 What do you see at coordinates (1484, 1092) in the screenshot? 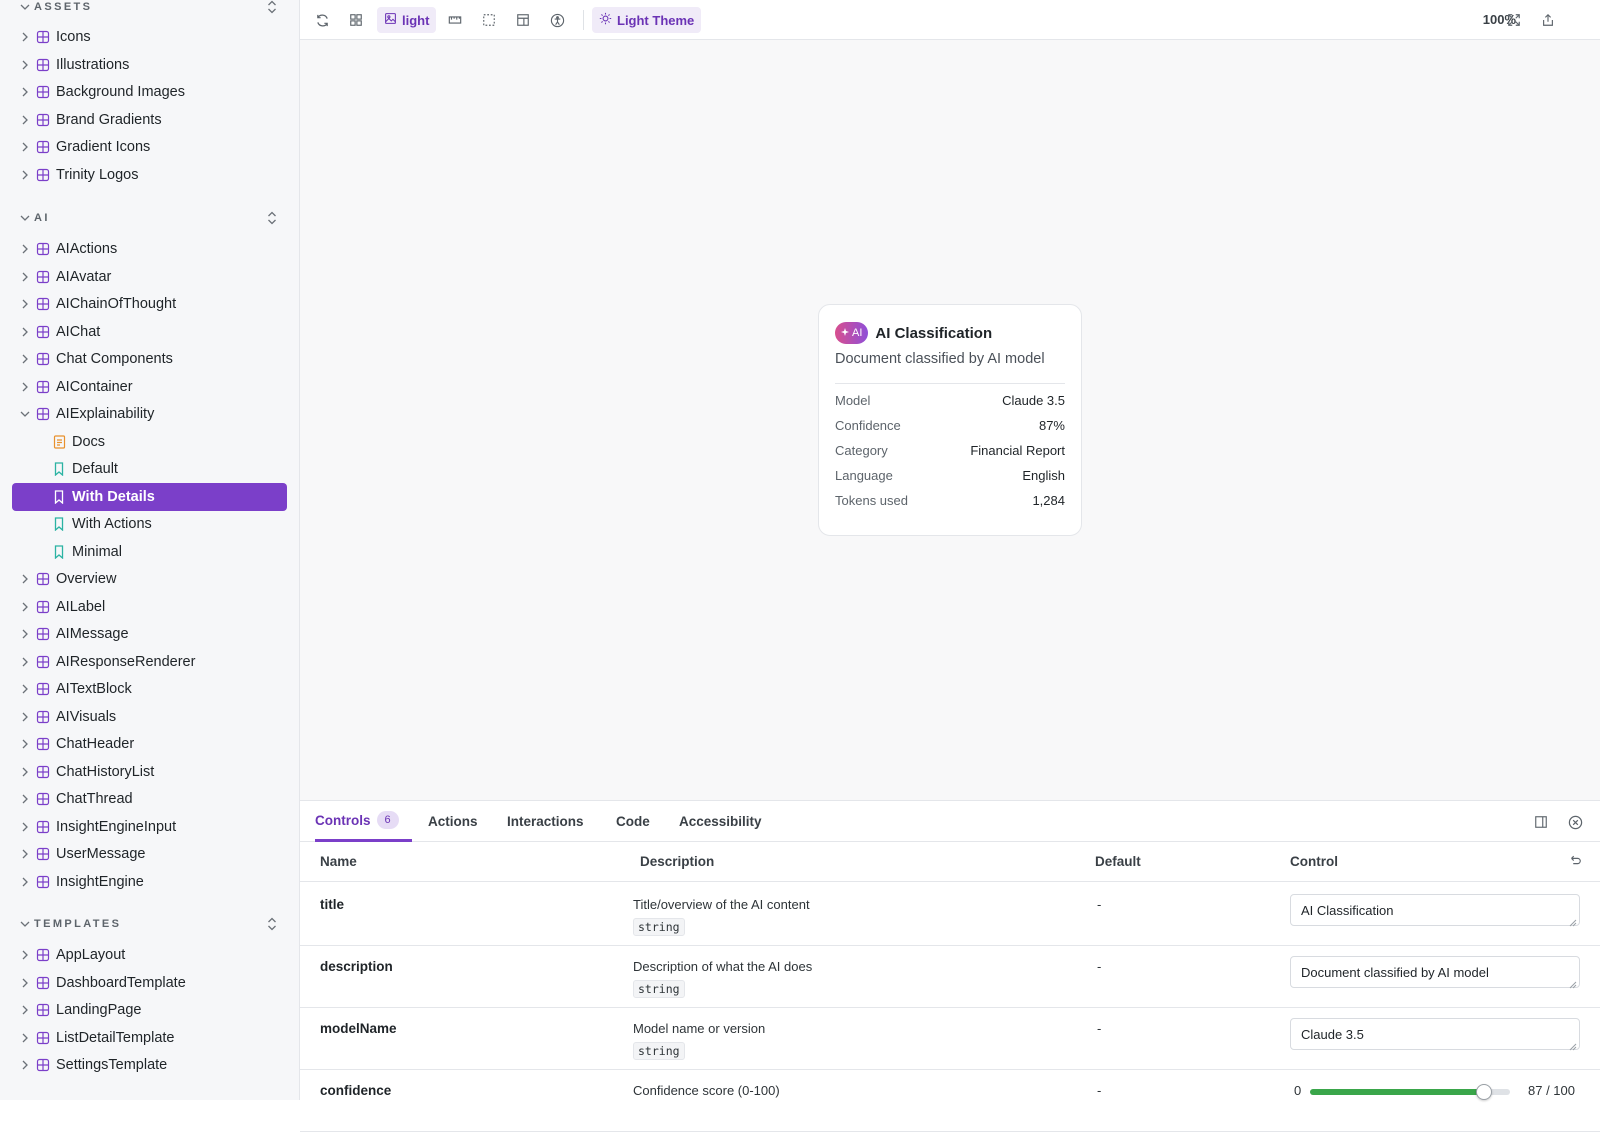
I see `slider-thumb` at bounding box center [1484, 1092].